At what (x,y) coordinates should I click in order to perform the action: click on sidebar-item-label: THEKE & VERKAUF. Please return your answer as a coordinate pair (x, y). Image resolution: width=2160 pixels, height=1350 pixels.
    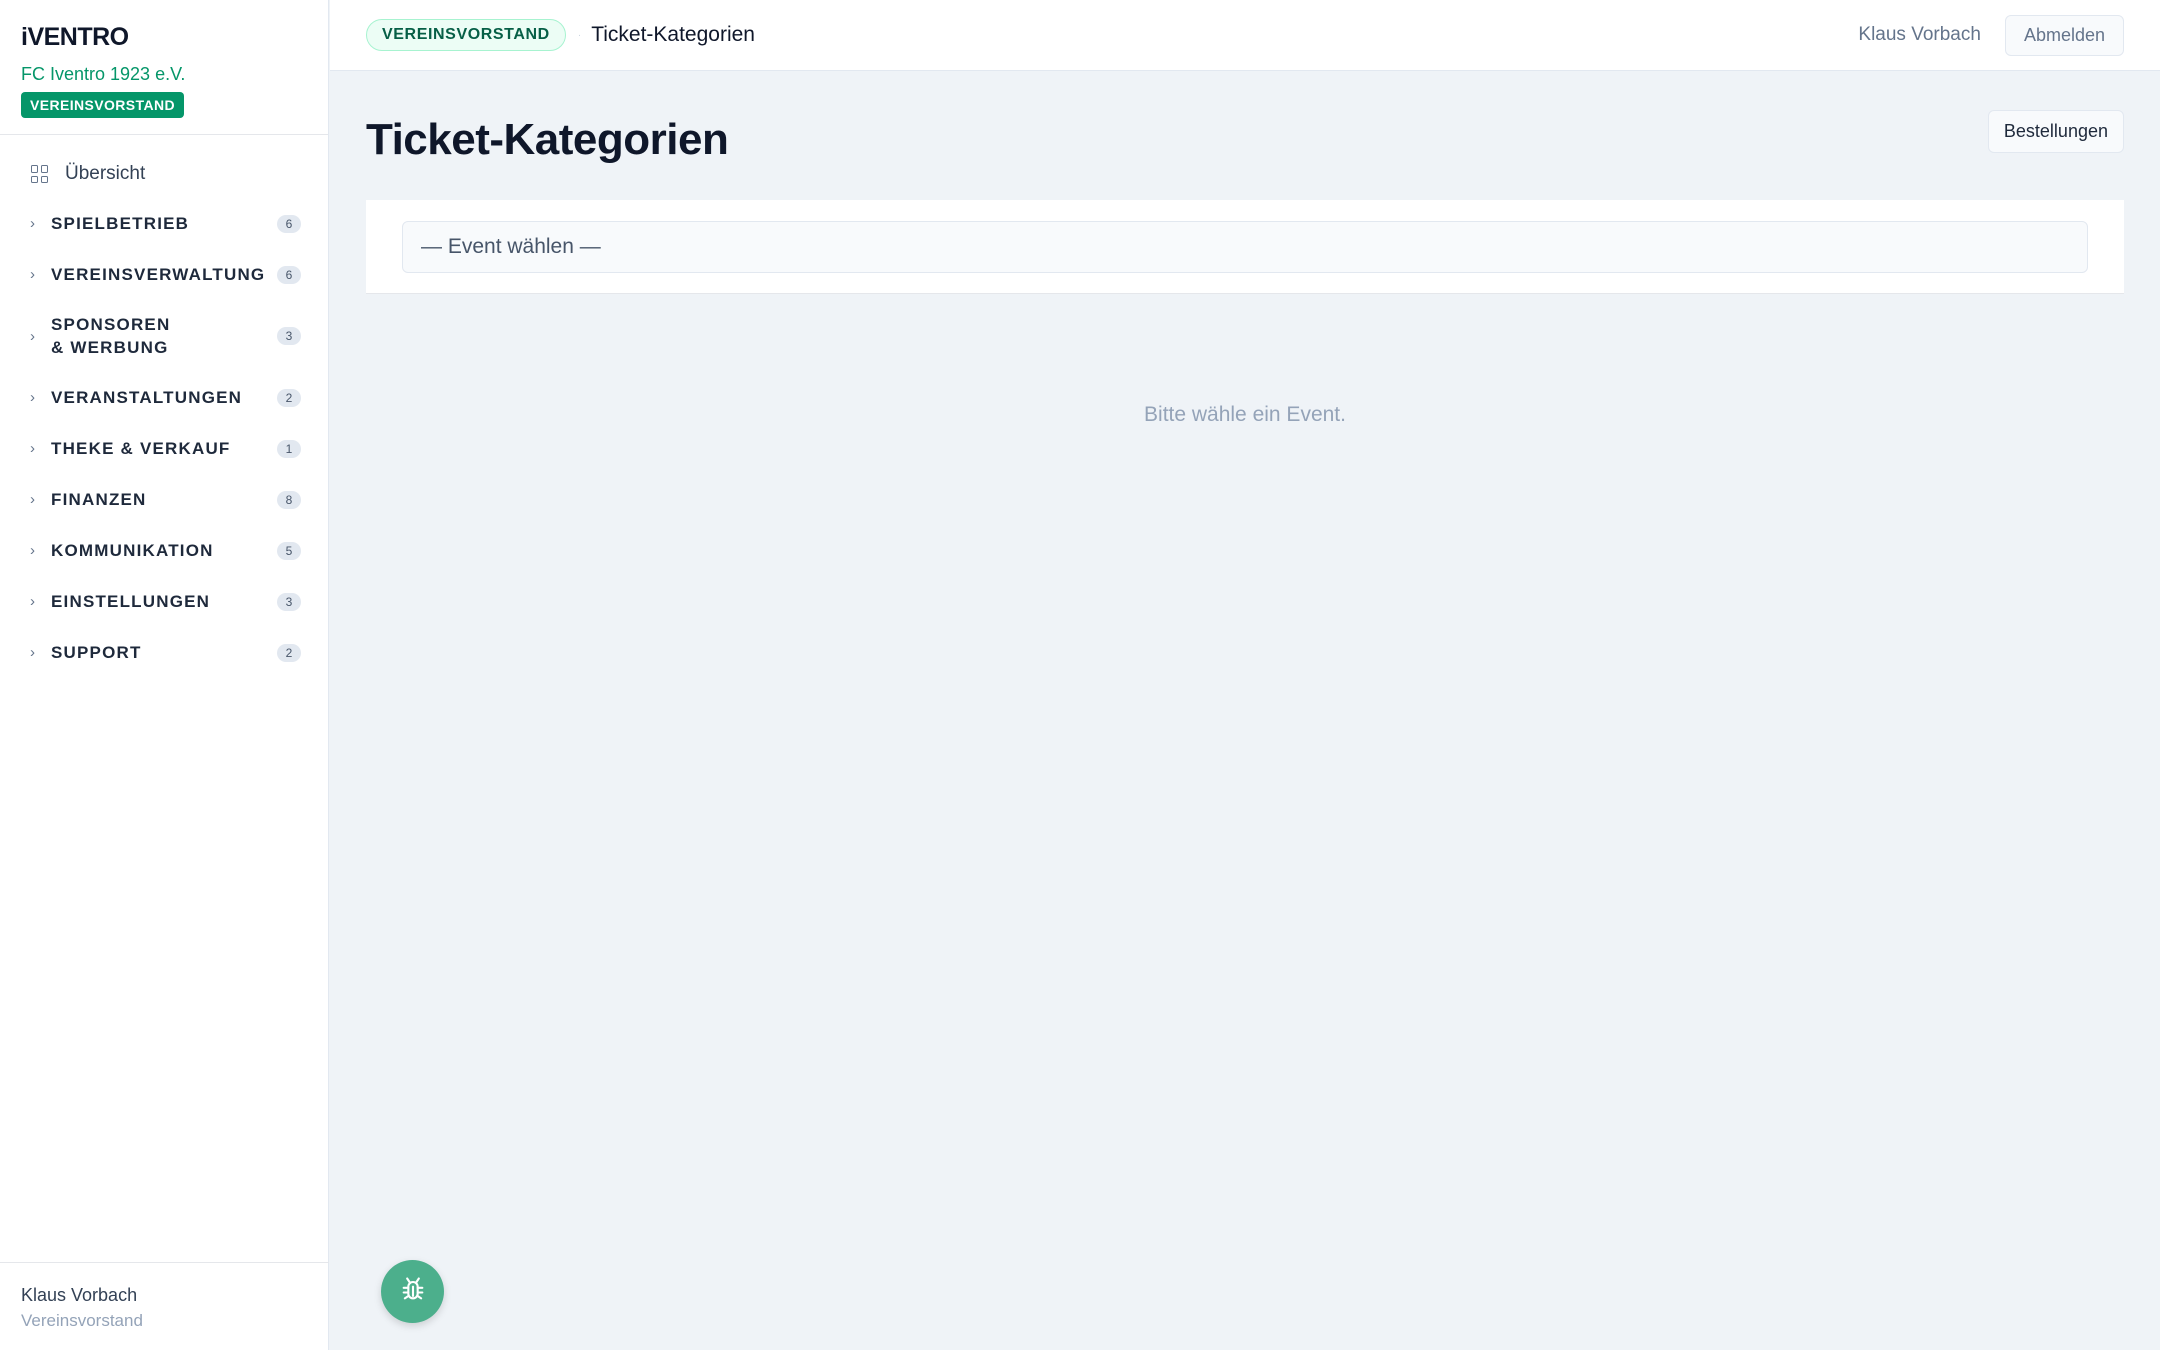
    Looking at the image, I should click on (141, 448).